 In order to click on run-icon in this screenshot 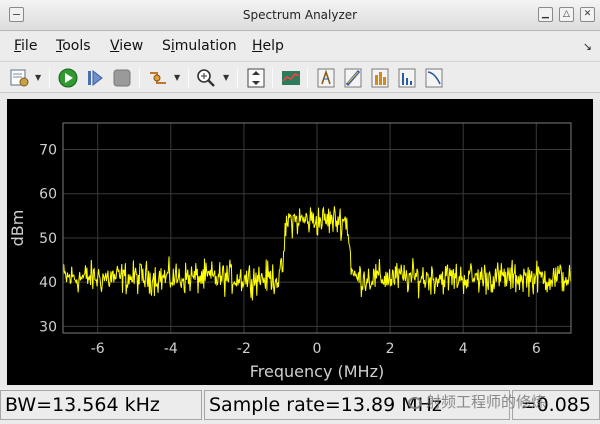, I will do `click(68, 78)`.